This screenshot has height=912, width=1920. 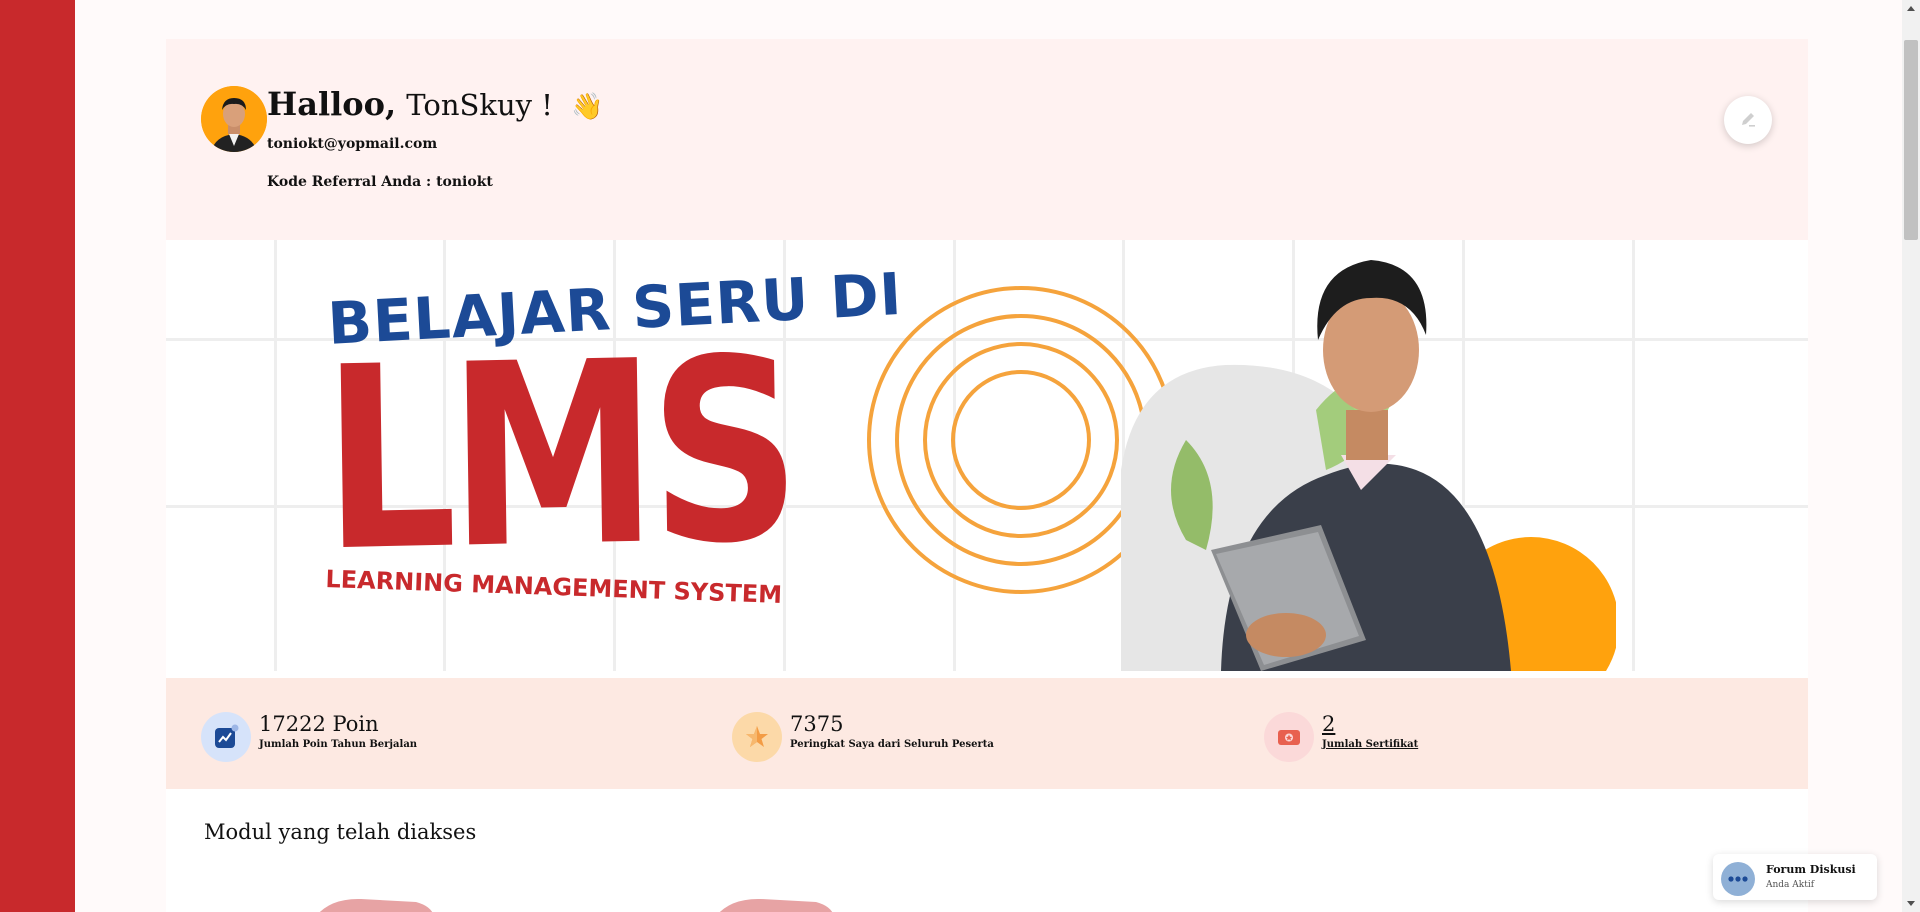 I want to click on certificate-icon, so click(x=1289, y=737).